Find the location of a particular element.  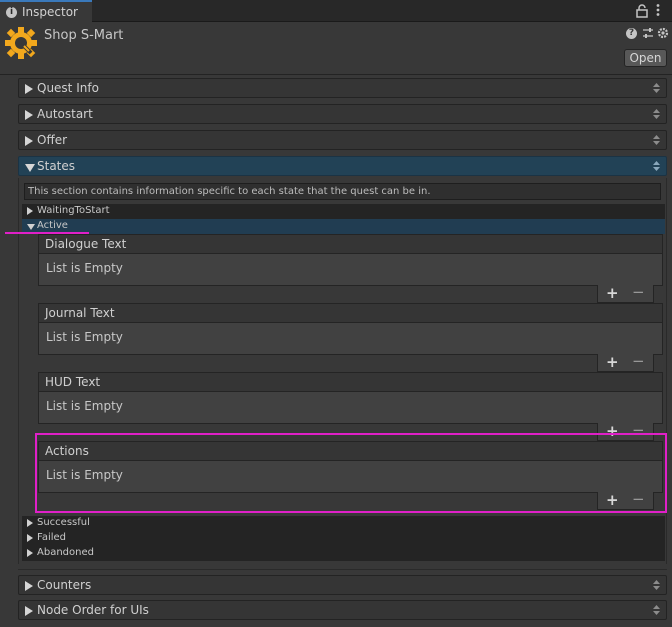

section-label: Node Order for UIs is located at coordinates (93, 610).